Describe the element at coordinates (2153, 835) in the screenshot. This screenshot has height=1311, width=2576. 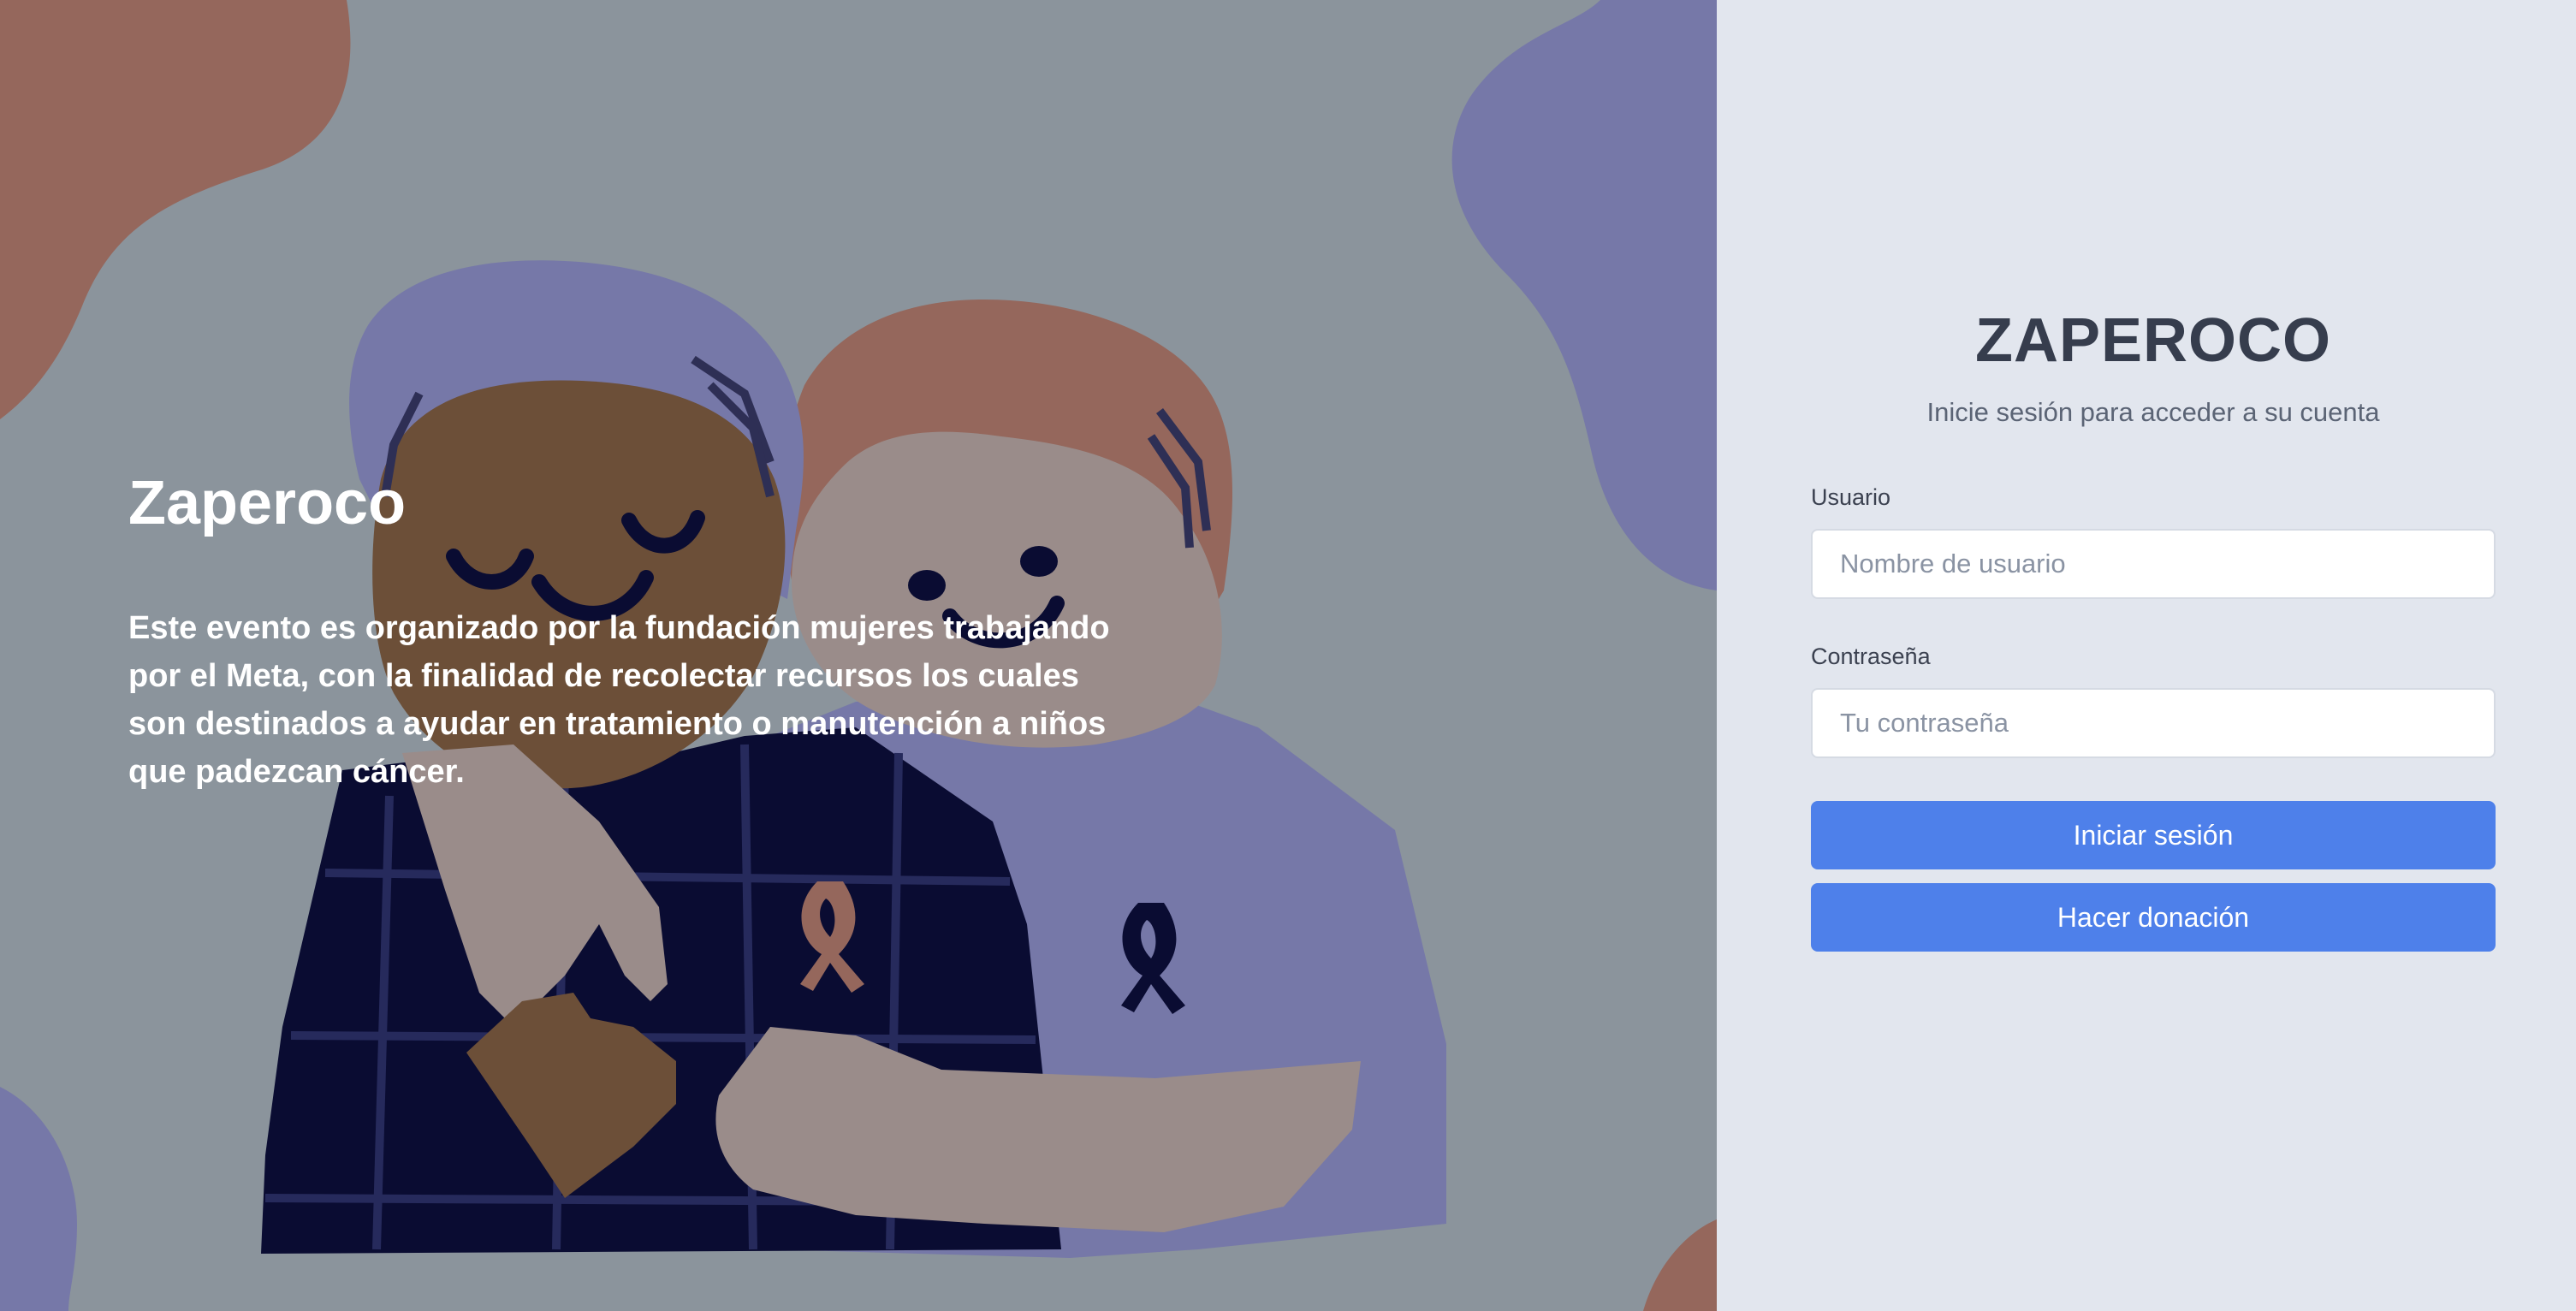
I see `login-button: Iniciar sesión` at that location.